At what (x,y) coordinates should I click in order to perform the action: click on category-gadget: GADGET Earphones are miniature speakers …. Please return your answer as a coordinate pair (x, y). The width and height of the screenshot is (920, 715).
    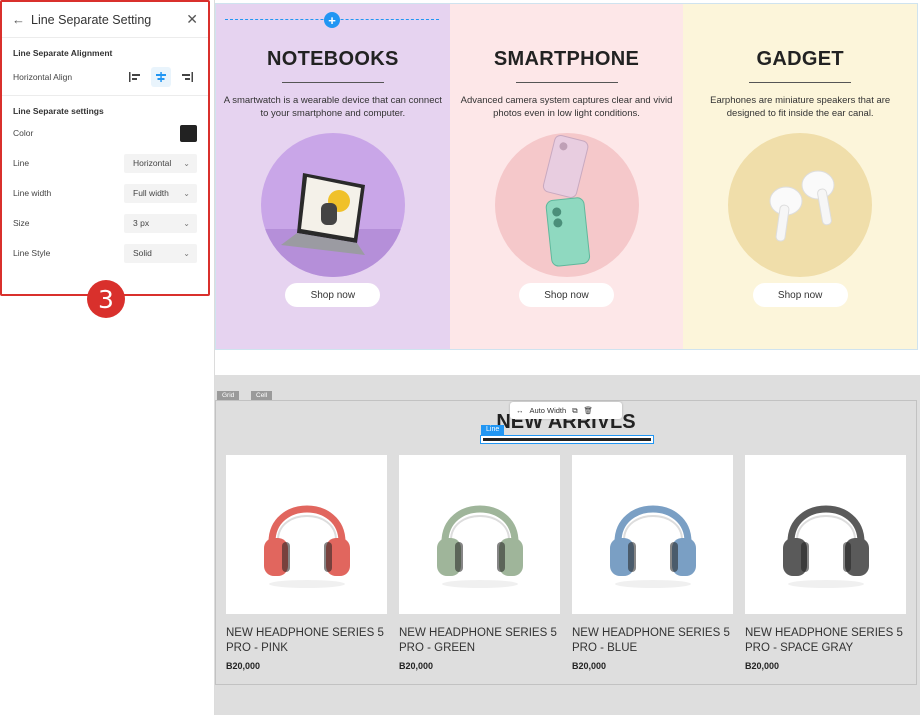
    Looking at the image, I should click on (800, 176).